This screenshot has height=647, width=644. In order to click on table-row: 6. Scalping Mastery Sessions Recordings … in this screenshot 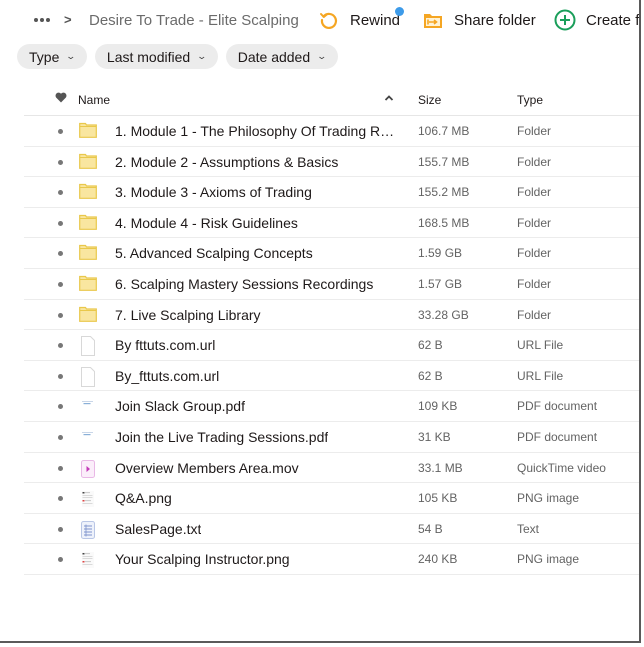, I will do `click(331, 284)`.